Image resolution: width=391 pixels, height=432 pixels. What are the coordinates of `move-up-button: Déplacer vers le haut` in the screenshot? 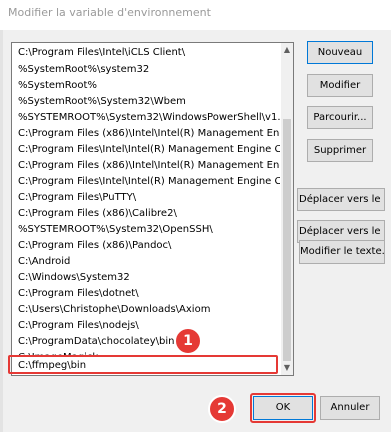 It's located at (341, 199).